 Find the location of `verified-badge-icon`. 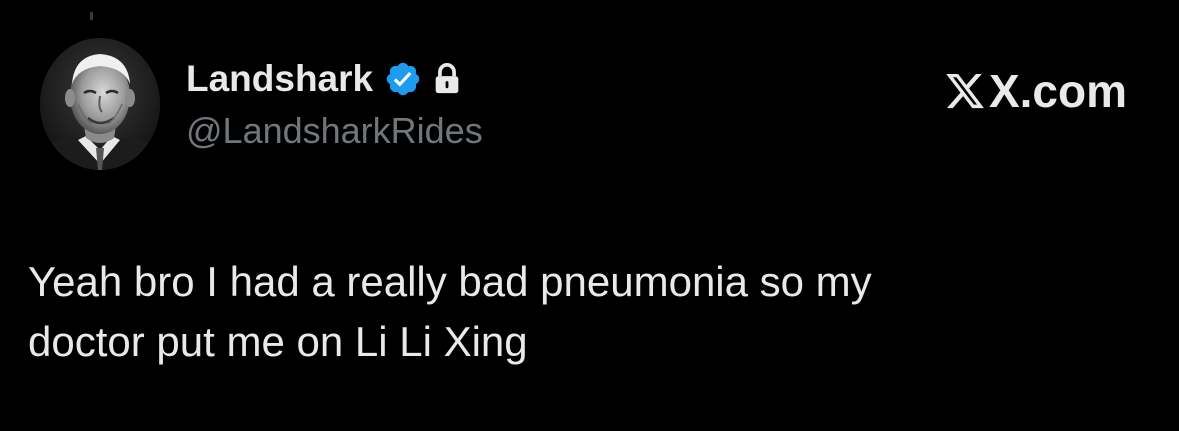

verified-badge-icon is located at coordinates (403, 79).